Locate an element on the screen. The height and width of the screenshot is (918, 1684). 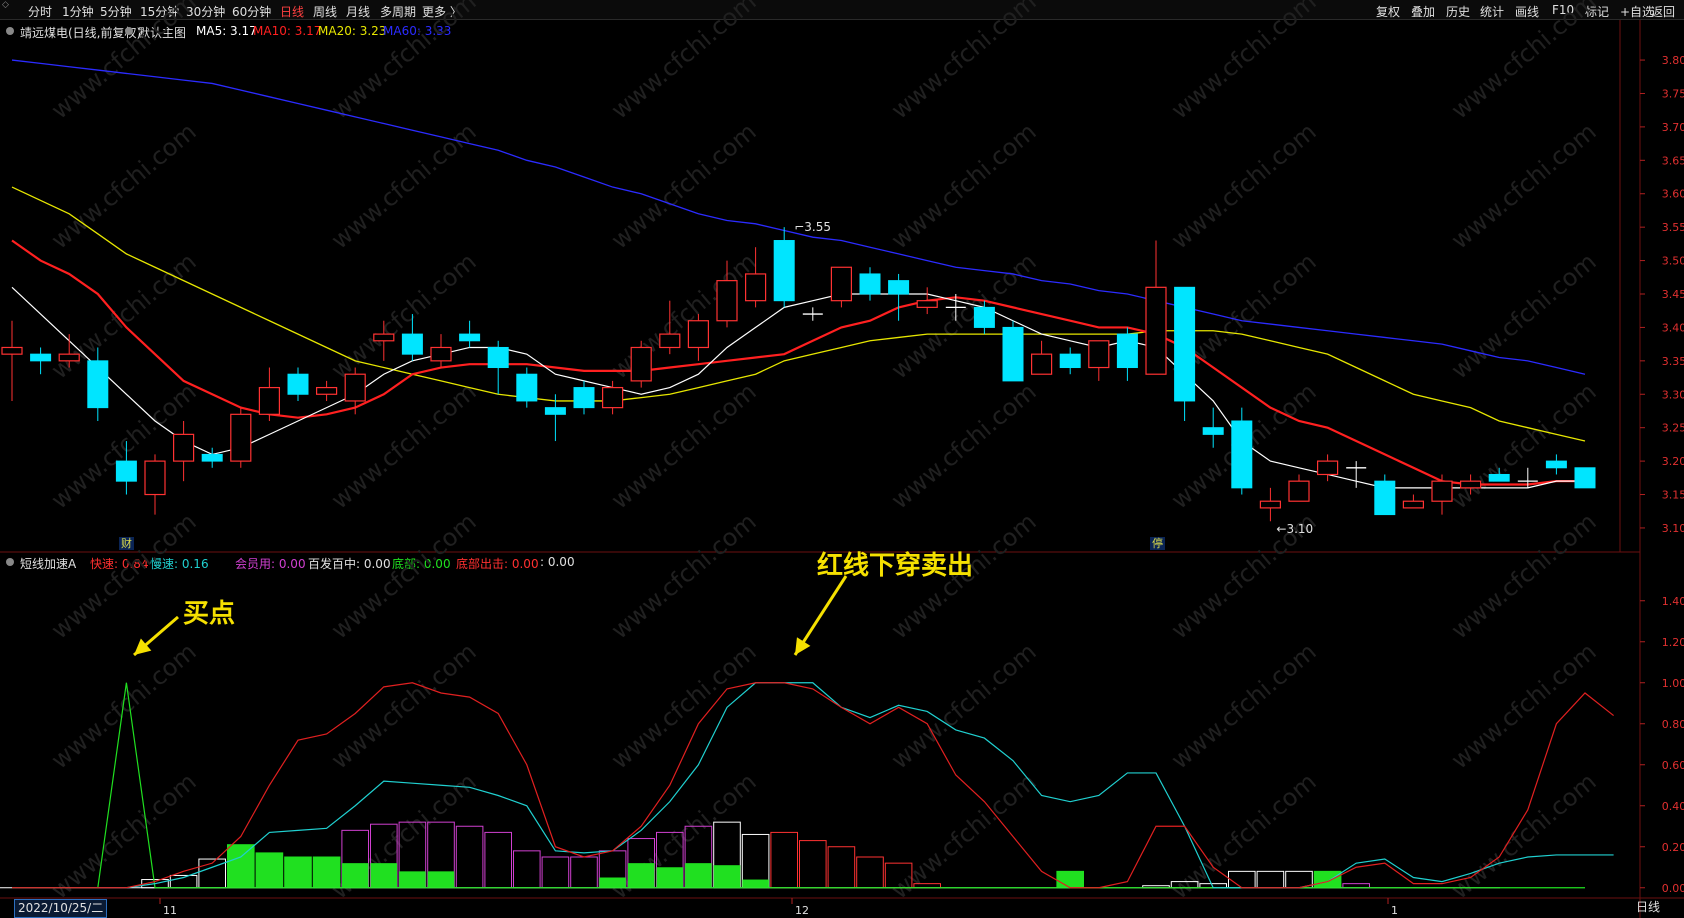
price-tick-label: 3.10 is located at coordinates (1673, 528).